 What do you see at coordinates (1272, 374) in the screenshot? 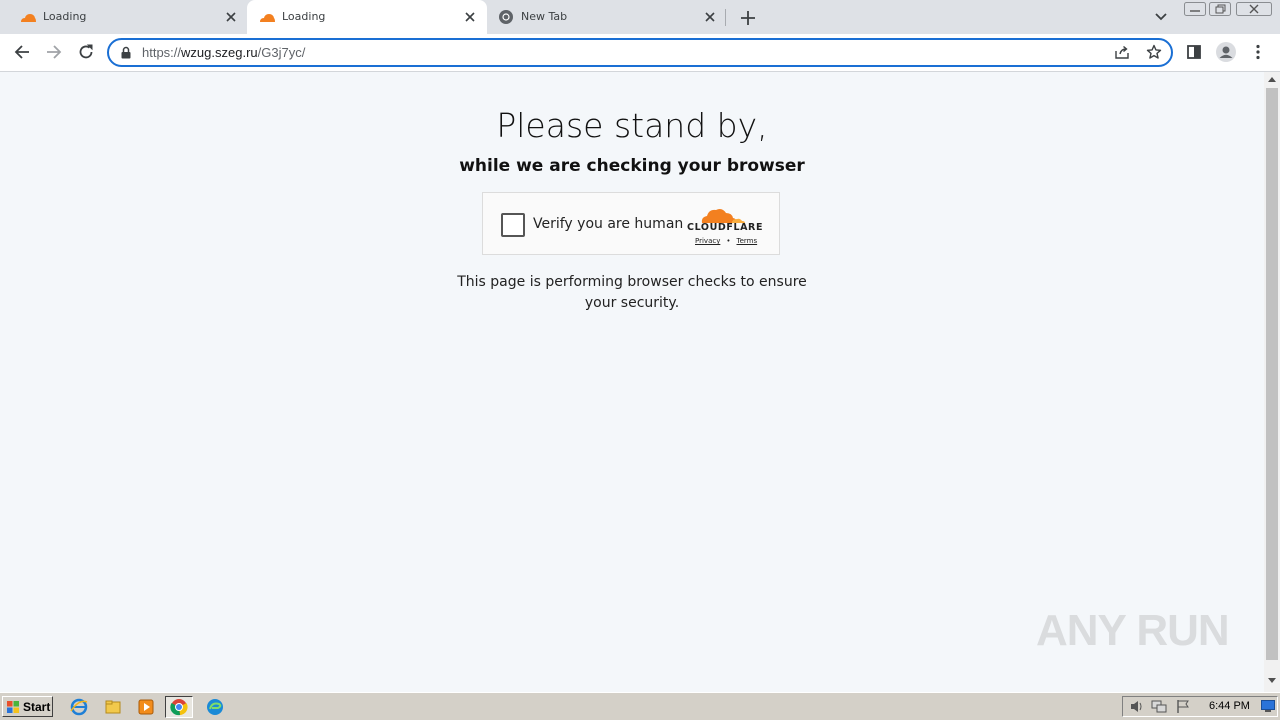
I see `scrollbar-thumb` at bounding box center [1272, 374].